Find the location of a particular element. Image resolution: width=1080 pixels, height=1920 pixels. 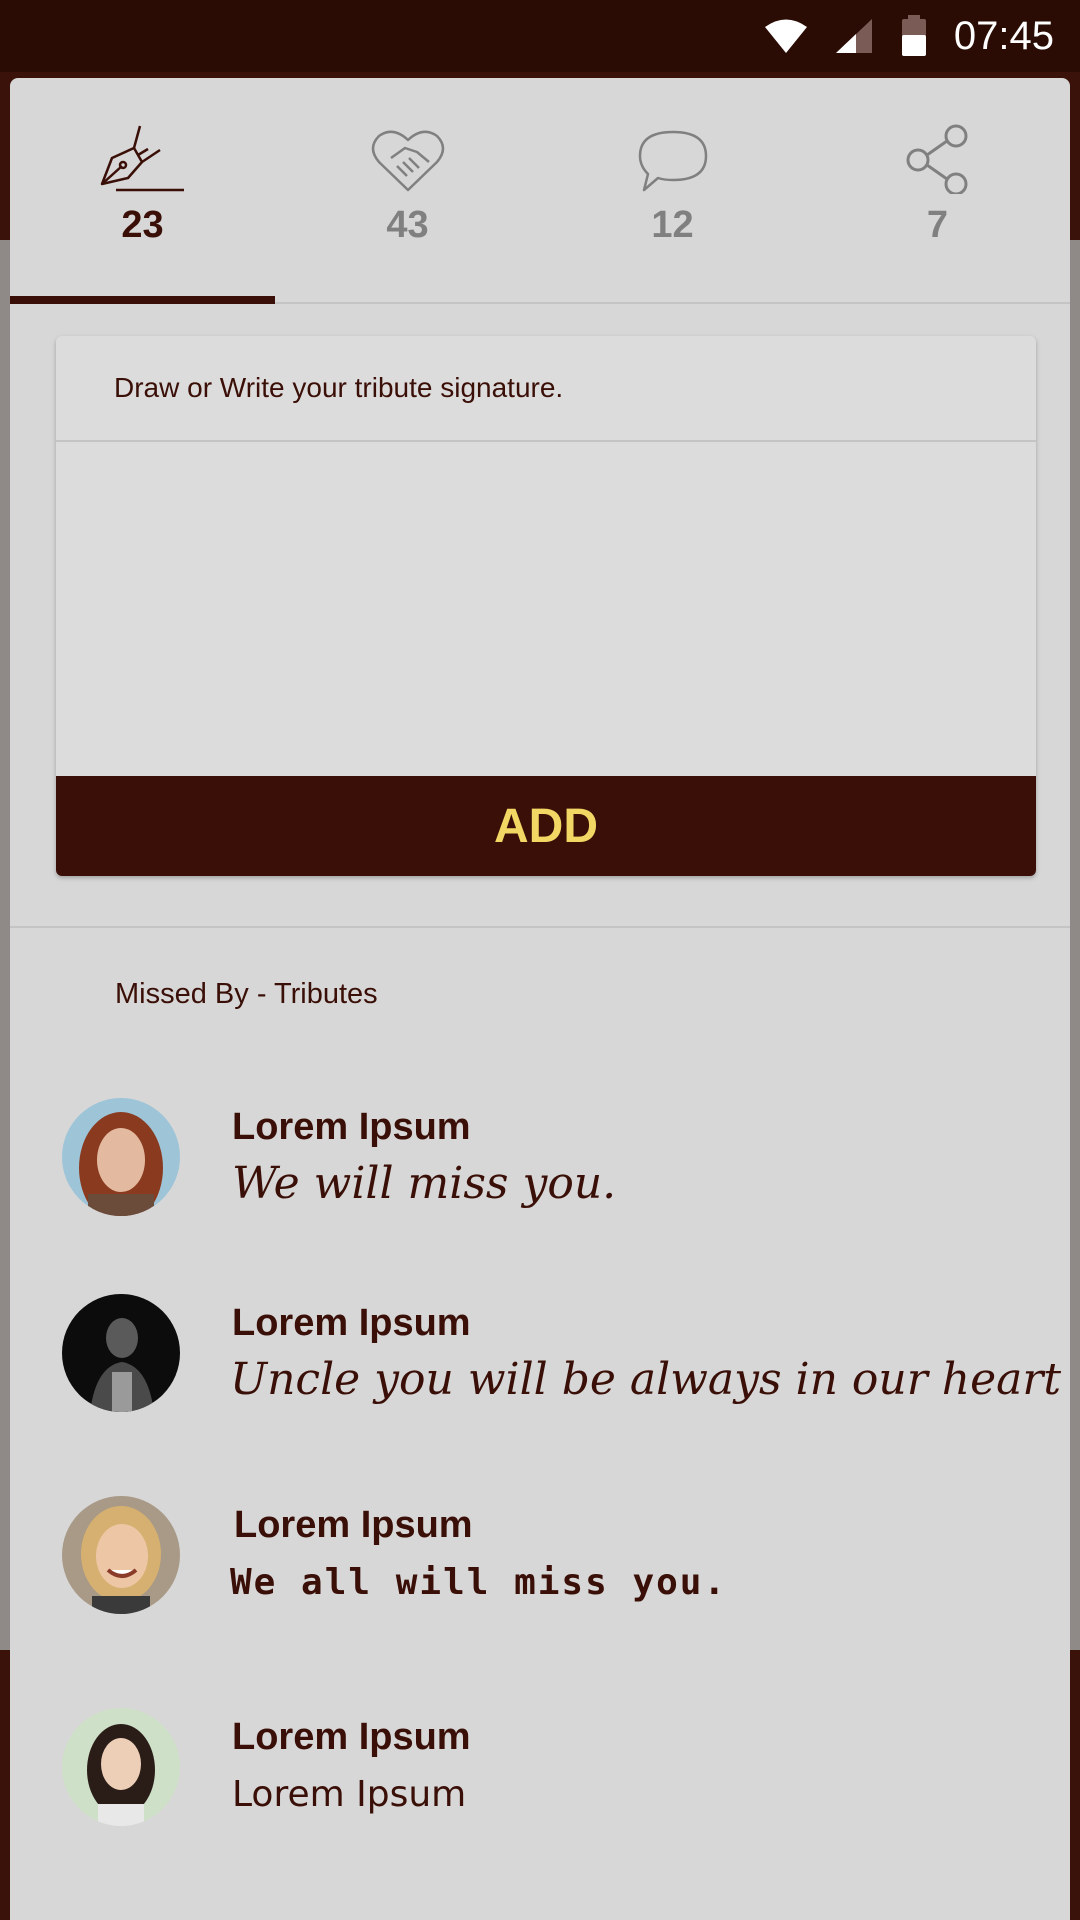

pen-nib-icon is located at coordinates (143, 157).